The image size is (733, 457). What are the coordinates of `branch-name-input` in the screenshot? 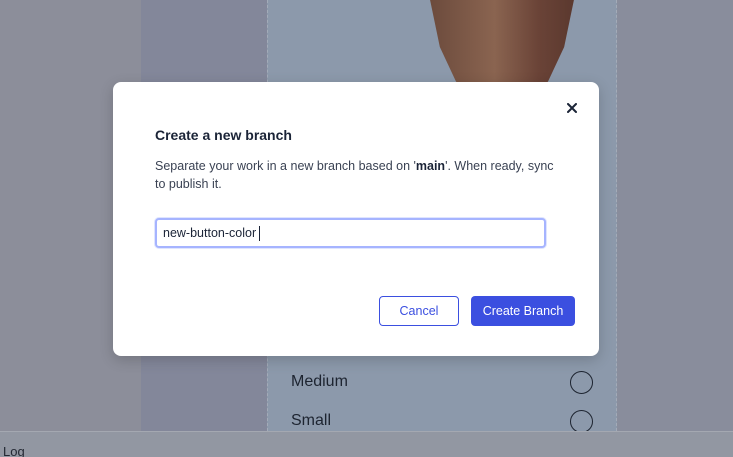 It's located at (350, 233).